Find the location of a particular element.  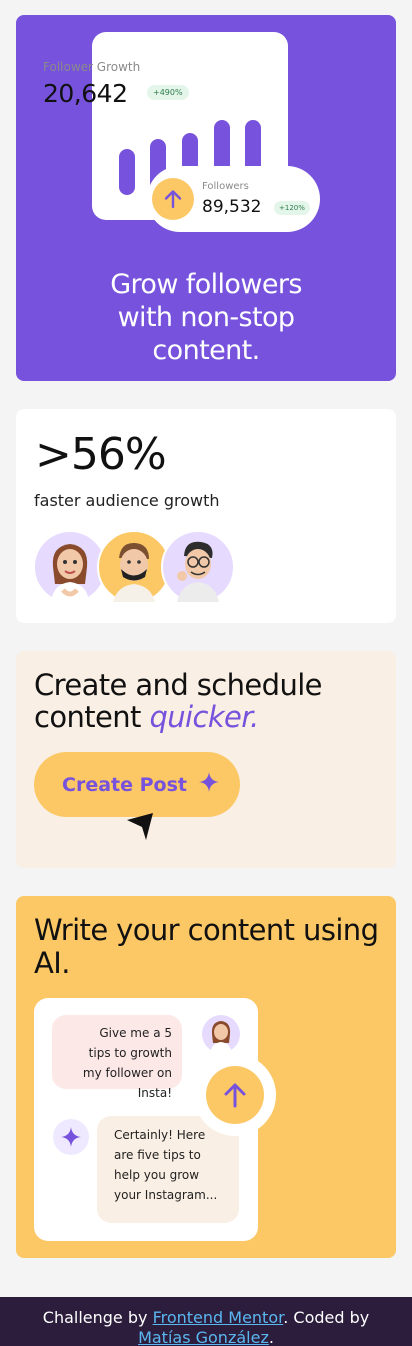

avatar-woman is located at coordinates (70, 567).